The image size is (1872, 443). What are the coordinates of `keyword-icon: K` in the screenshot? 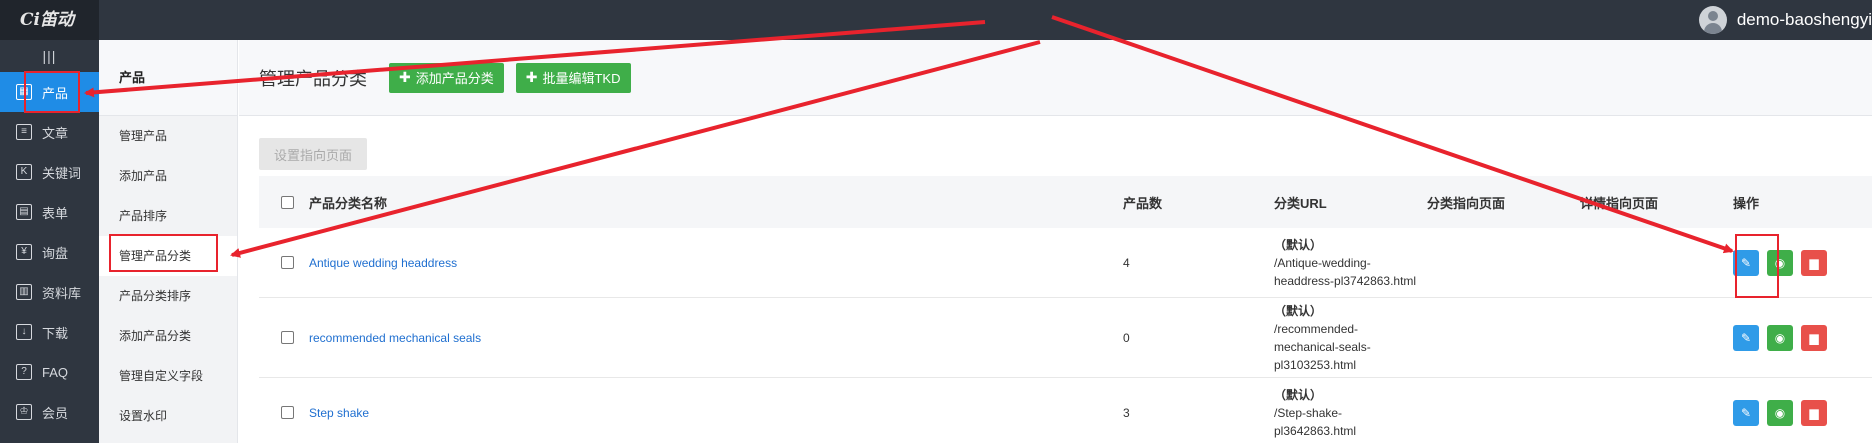 It's located at (24, 172).